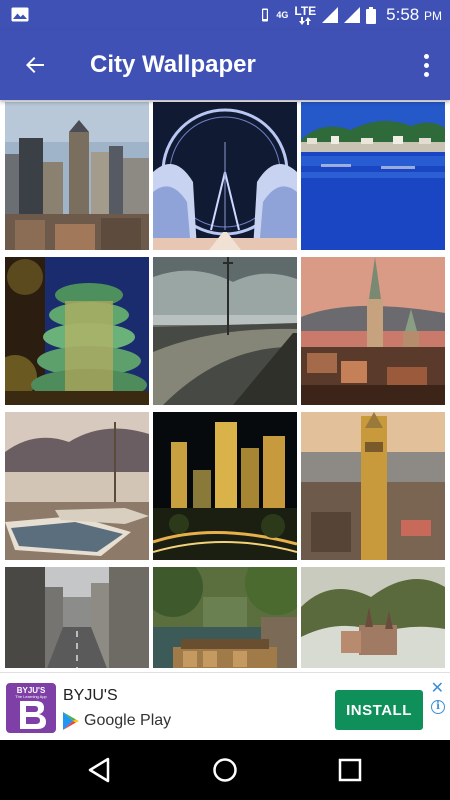 The height and width of the screenshot is (800, 450). What do you see at coordinates (128, 720) in the screenshot?
I see `ad-store-label: Google Play` at bounding box center [128, 720].